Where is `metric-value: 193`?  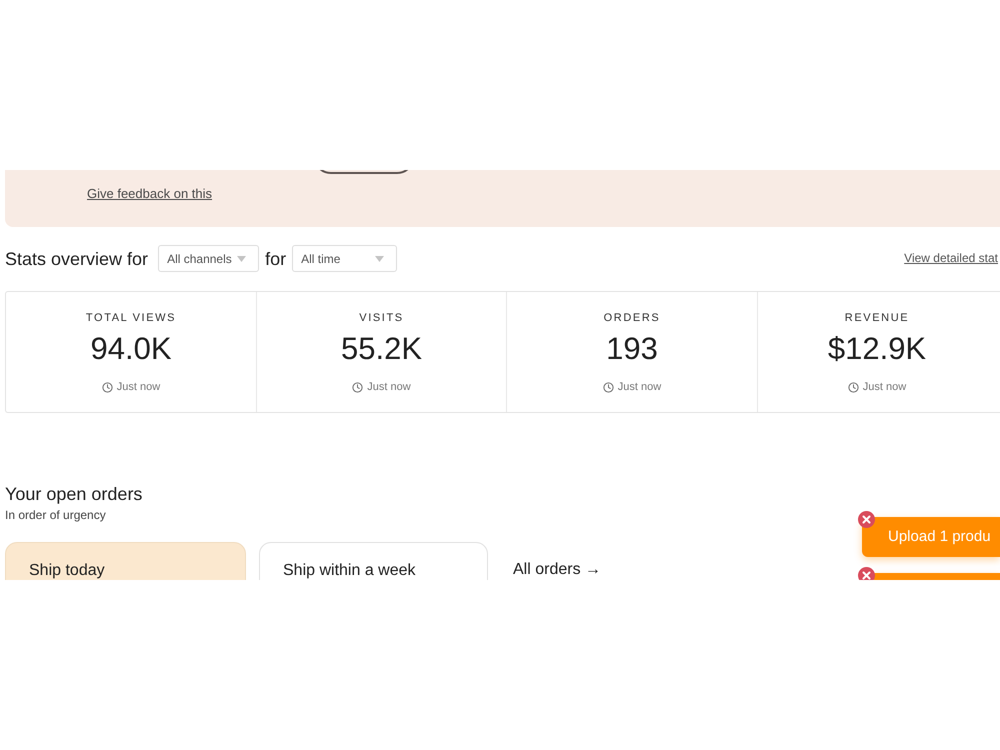
metric-value: 193 is located at coordinates (632, 349).